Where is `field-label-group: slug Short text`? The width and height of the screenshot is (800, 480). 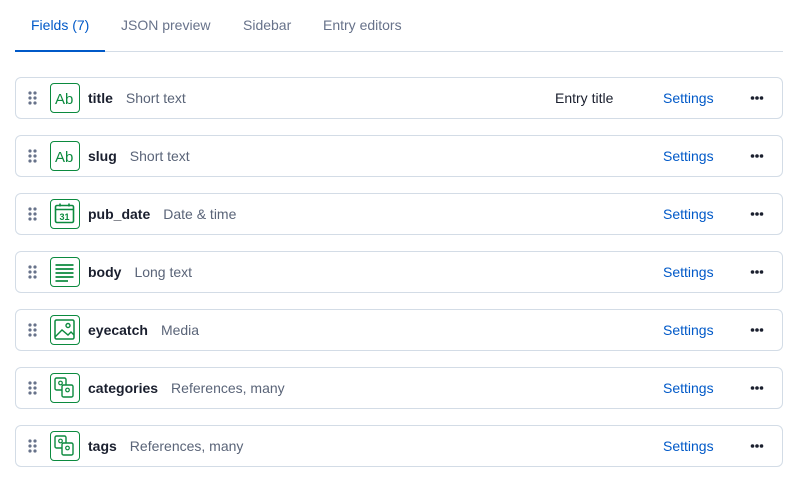
field-label-group: slug Short text is located at coordinates (139, 156).